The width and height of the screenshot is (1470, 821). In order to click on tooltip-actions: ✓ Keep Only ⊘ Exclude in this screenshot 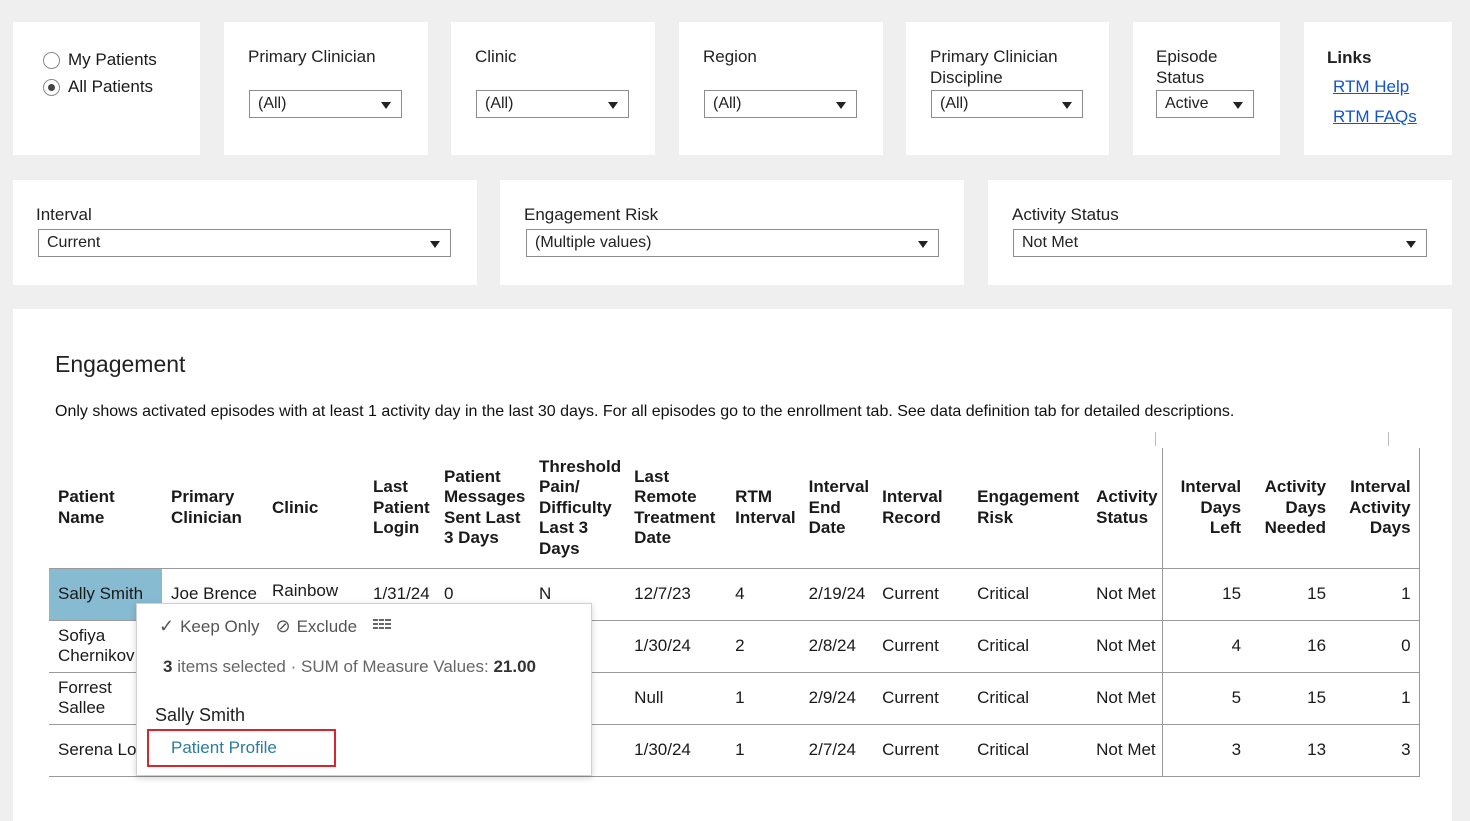, I will do `click(278, 626)`.